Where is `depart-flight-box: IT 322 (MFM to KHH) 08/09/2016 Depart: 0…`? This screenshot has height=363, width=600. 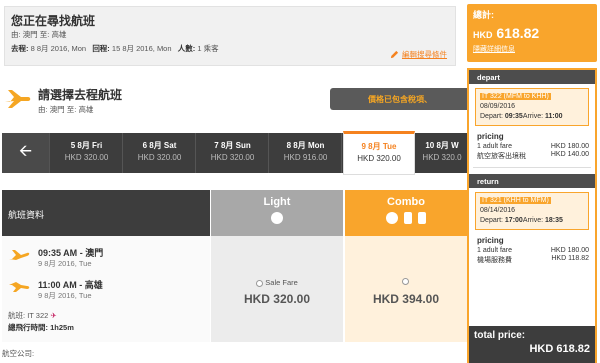
depart-flight-box: IT 322 (MFM to KHH) 08/09/2016 Depart: 0… is located at coordinates (532, 107).